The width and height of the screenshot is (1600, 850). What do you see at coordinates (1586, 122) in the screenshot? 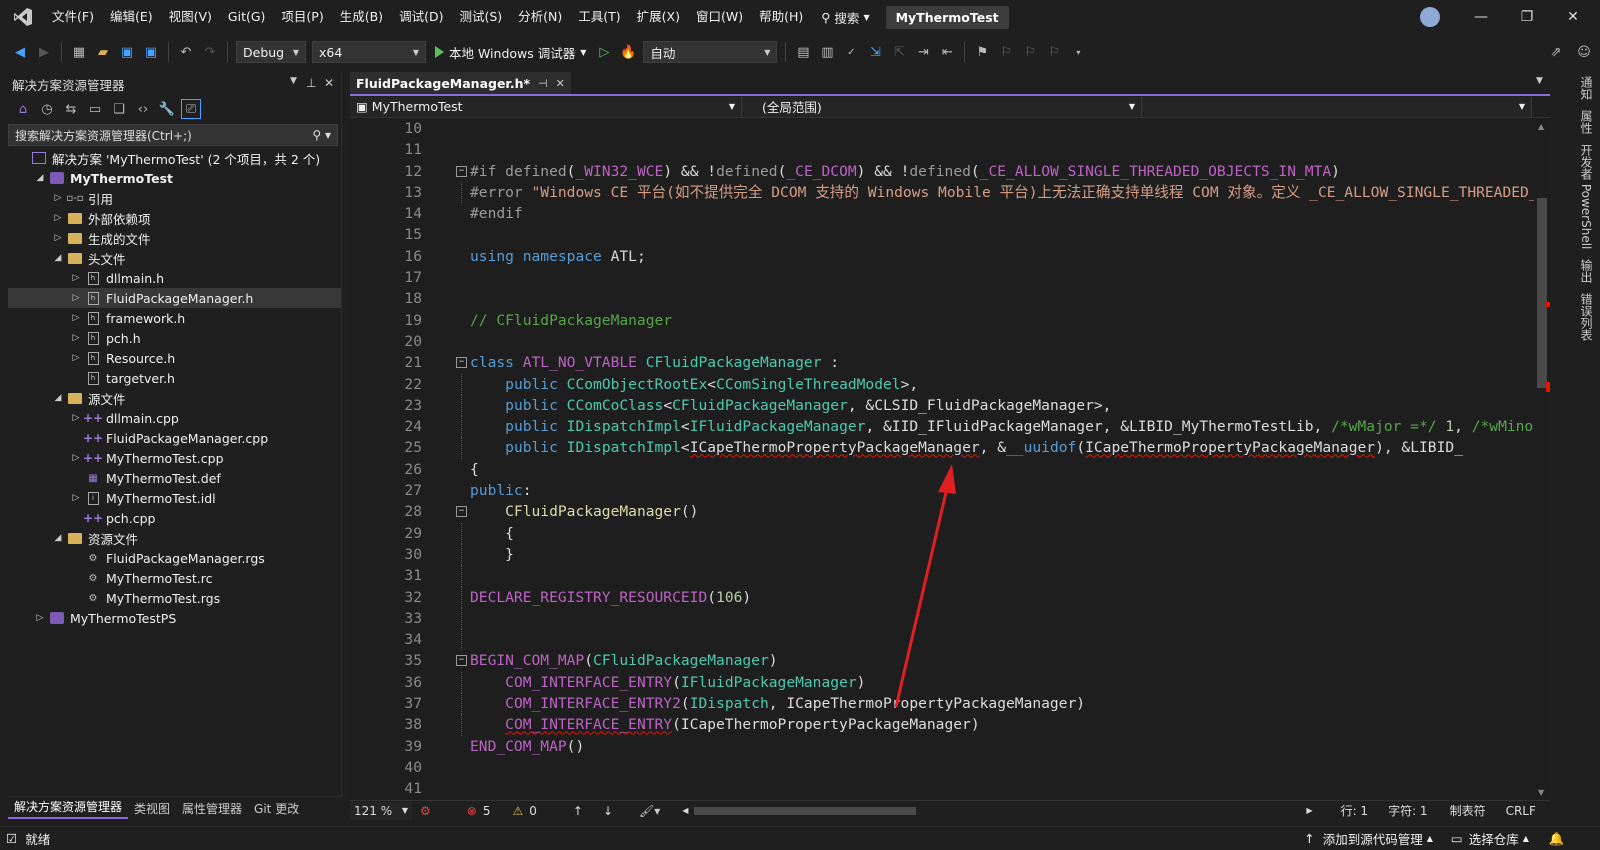
I see `side-tool-tab: 属性` at bounding box center [1586, 122].